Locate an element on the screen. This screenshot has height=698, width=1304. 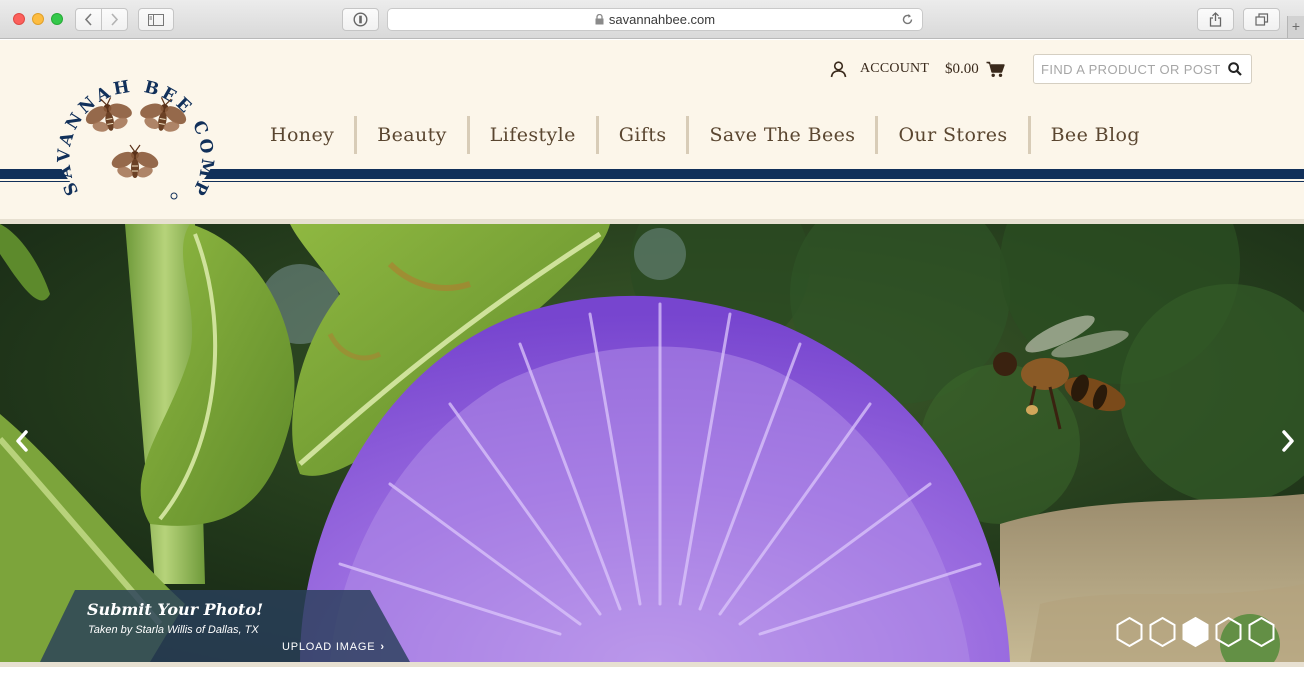
search-icon is located at coordinates (1235, 69).